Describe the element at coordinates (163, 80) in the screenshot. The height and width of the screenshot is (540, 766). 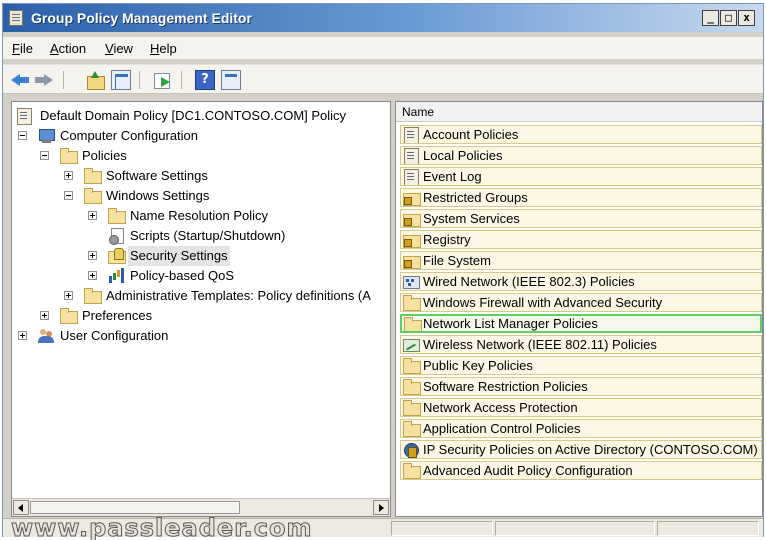
I see `export-list-icon` at that location.